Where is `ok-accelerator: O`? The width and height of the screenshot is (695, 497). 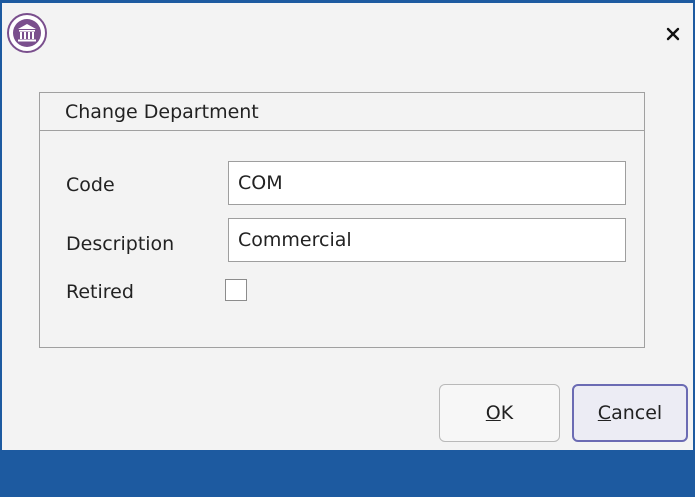 ok-accelerator: O is located at coordinates (493, 413).